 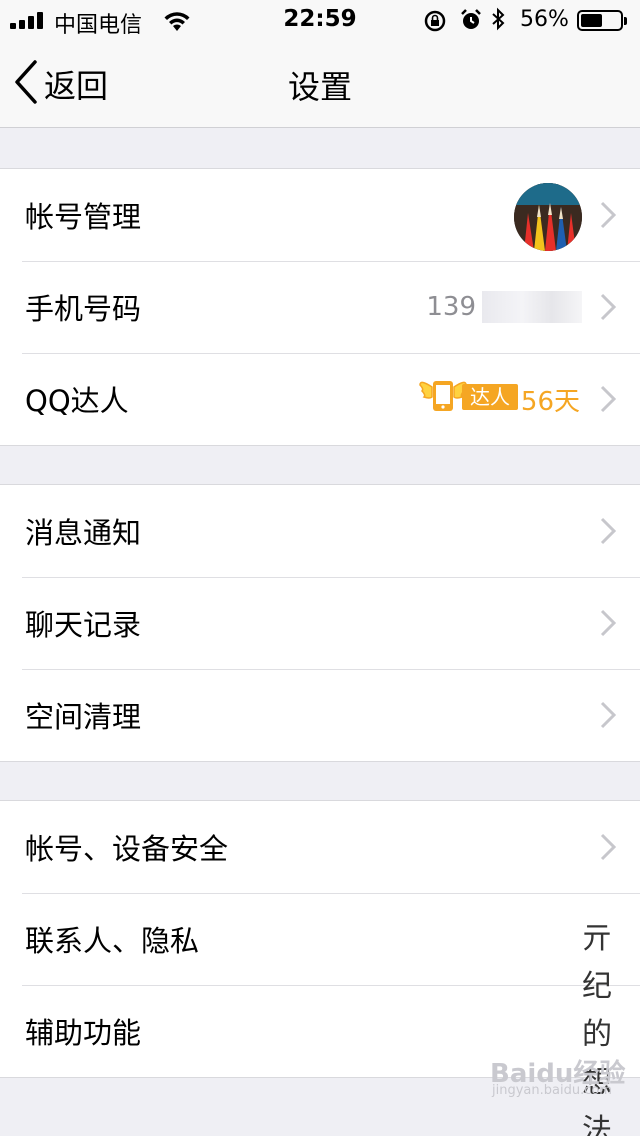 I want to click on row-chat-history: 聊天记录, so click(x=320, y=623).